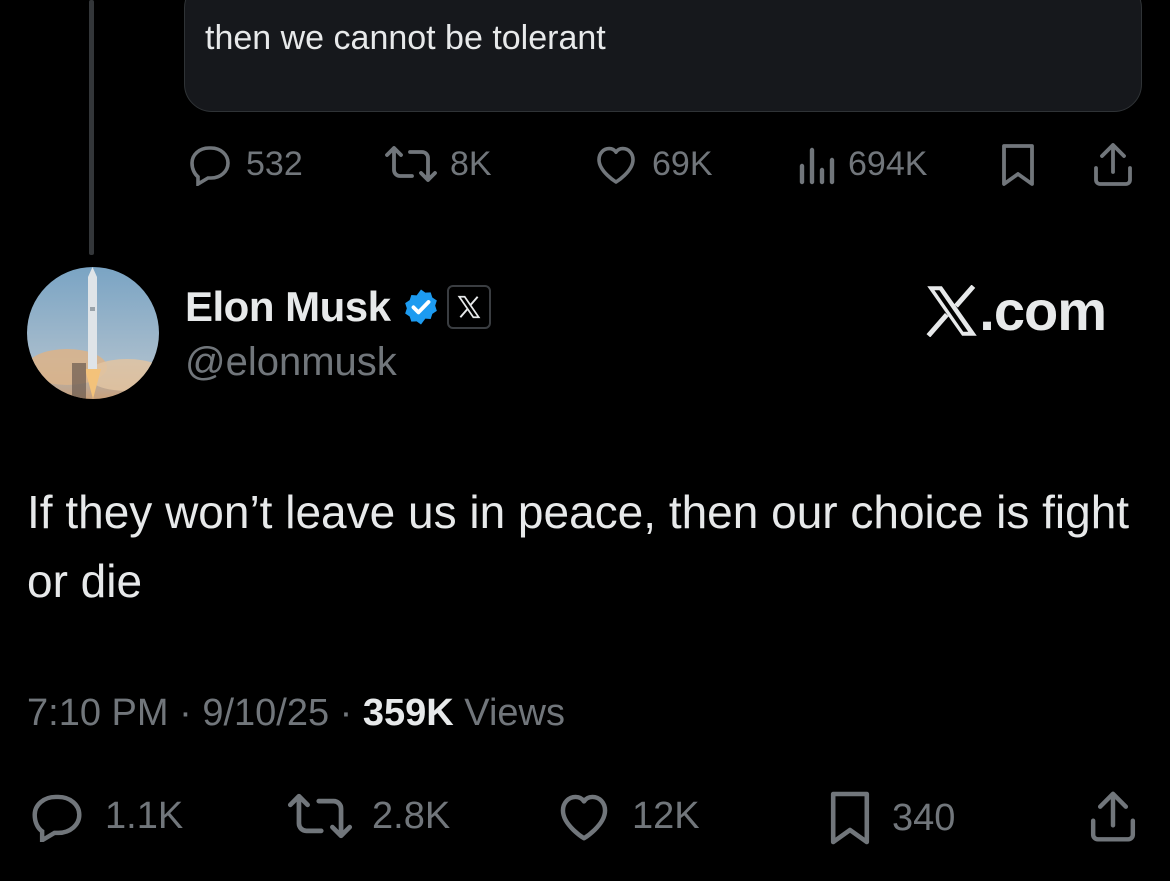 The height and width of the screenshot is (881, 1170). I want to click on views-count: 359K, so click(408, 713).